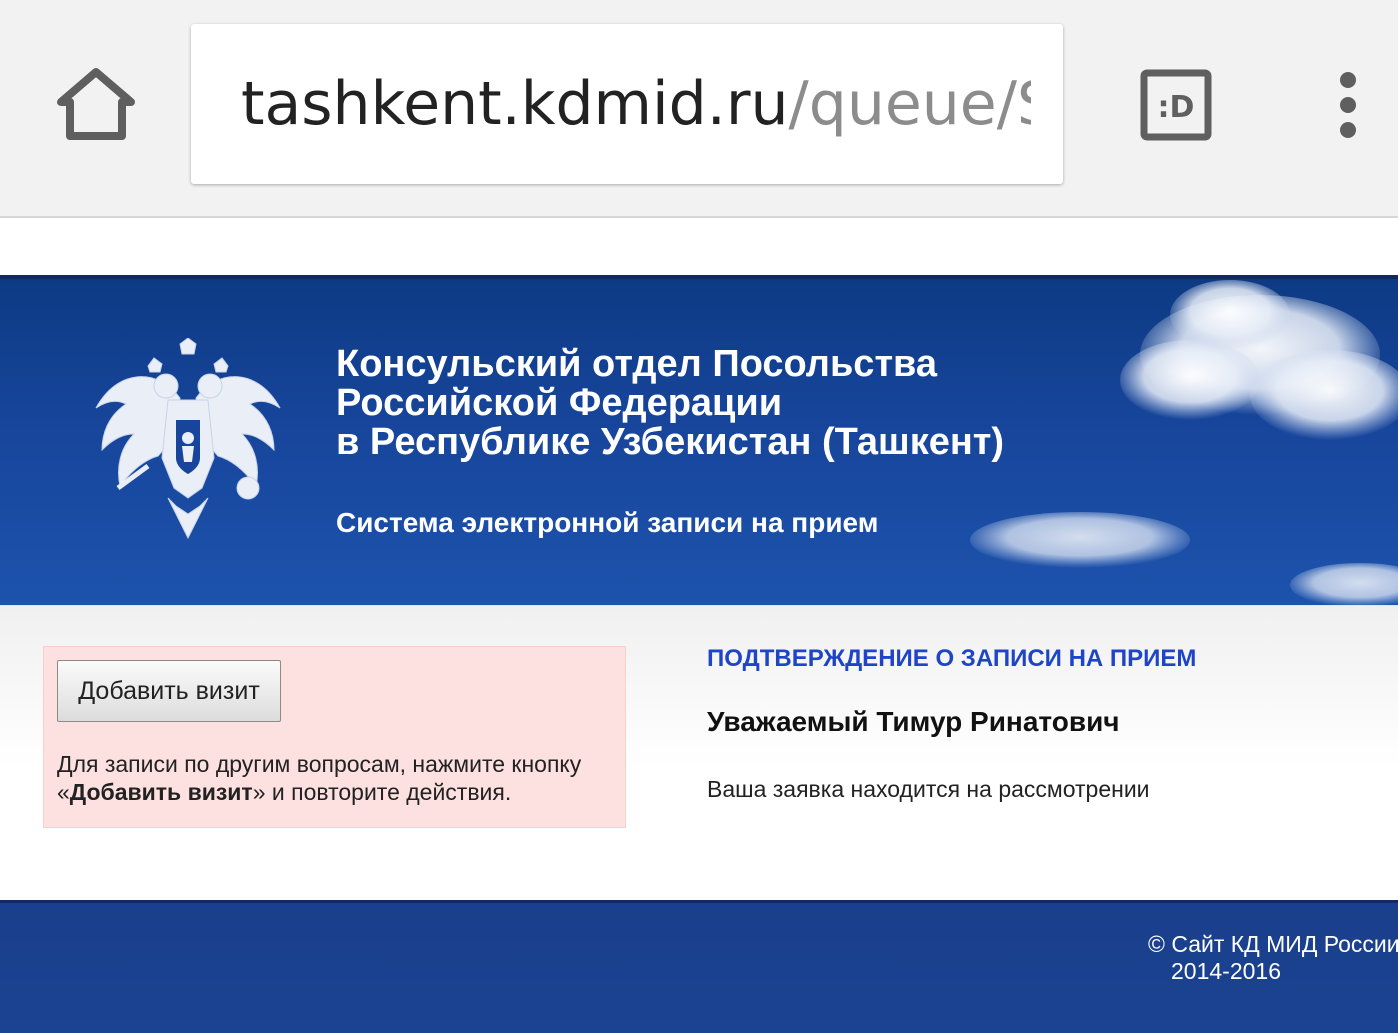  I want to click on url-host: tashkent.kdmid.ru, so click(515, 104).